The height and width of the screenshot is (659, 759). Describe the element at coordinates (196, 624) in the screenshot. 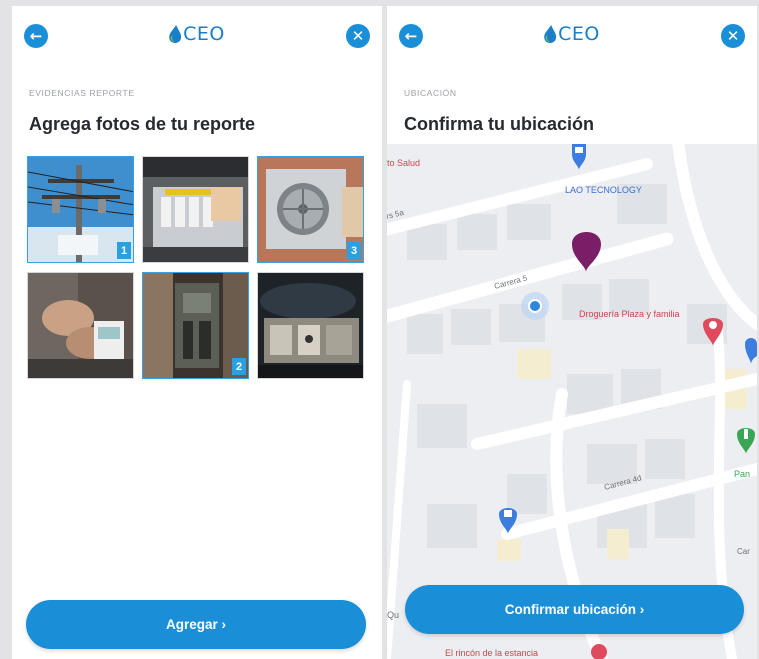

I see `add-button: Agregar ›` at that location.